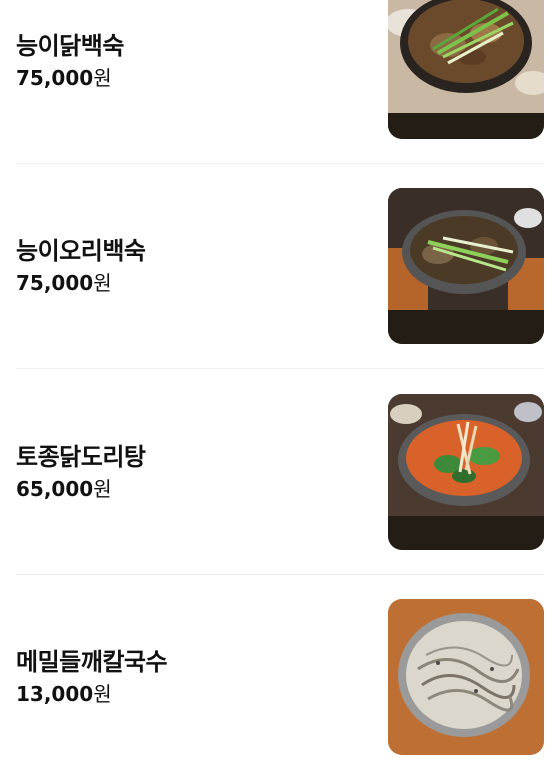 Image resolution: width=552 pixels, height=765 pixels. What do you see at coordinates (55, 489) in the screenshot?
I see `price-value: 65,000` at bounding box center [55, 489].